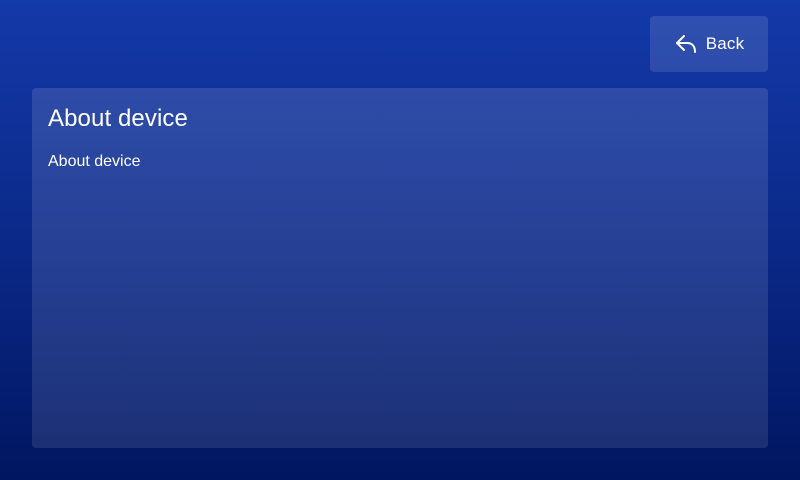 Image resolution: width=800 pixels, height=480 pixels. Describe the element at coordinates (118, 118) in the screenshot. I see `page-title: About device` at that location.